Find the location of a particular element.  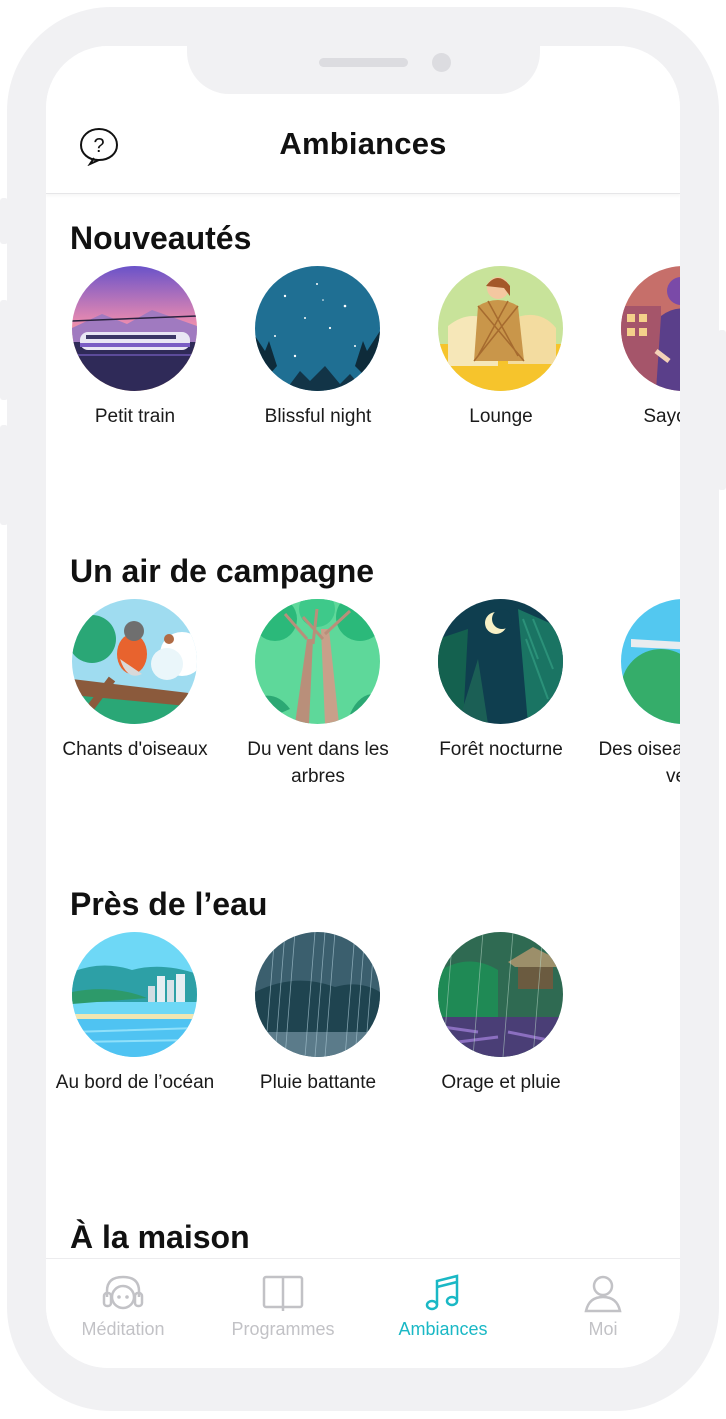

music-note-icon is located at coordinates (443, 1293).